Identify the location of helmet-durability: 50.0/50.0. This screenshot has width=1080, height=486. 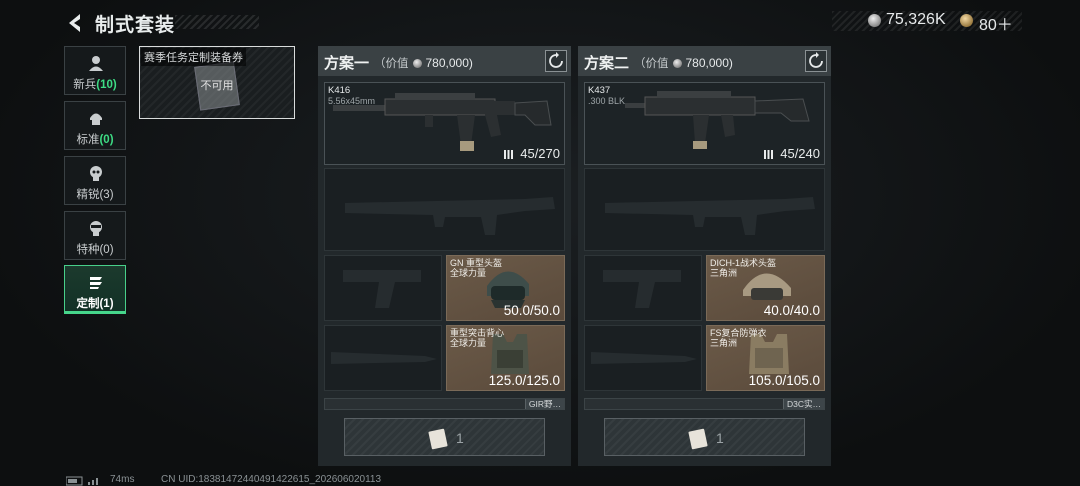
(531, 310).